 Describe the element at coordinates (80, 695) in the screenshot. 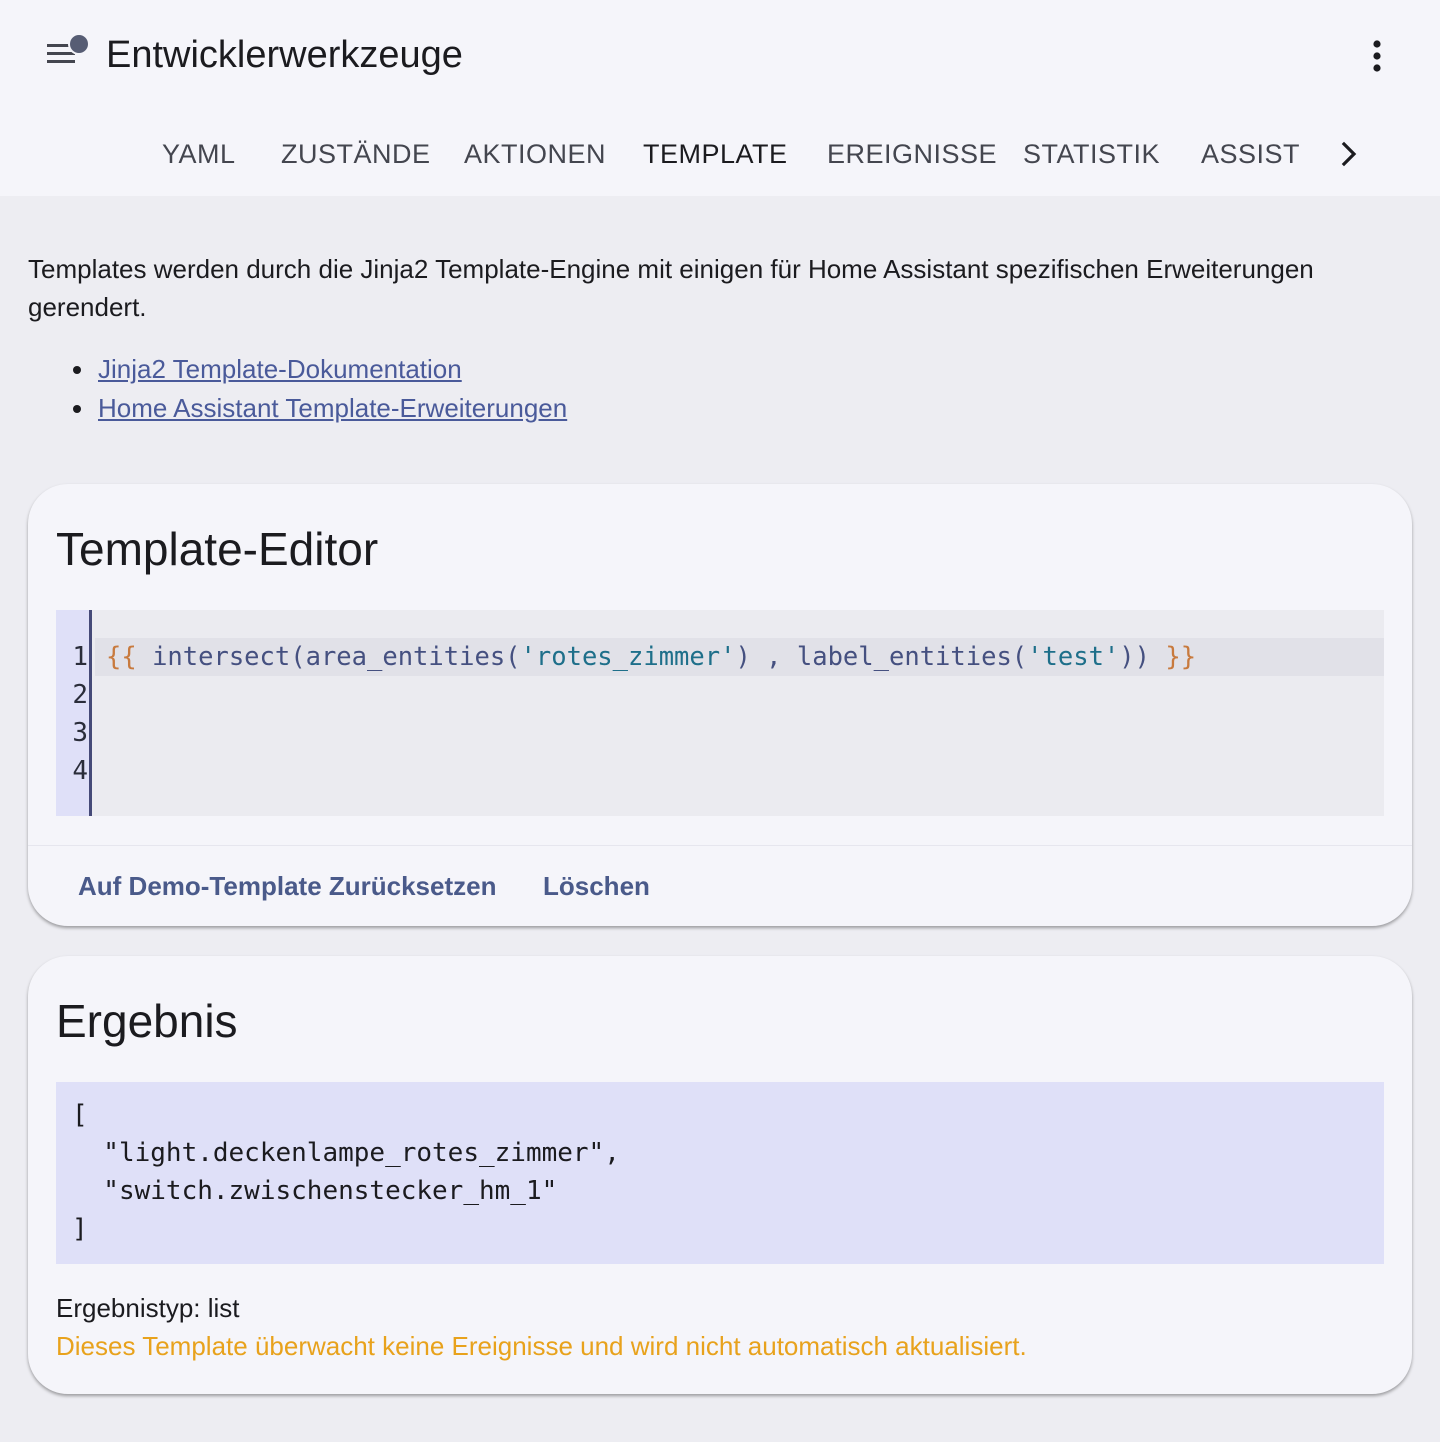

I see `line-number: 2` at that location.